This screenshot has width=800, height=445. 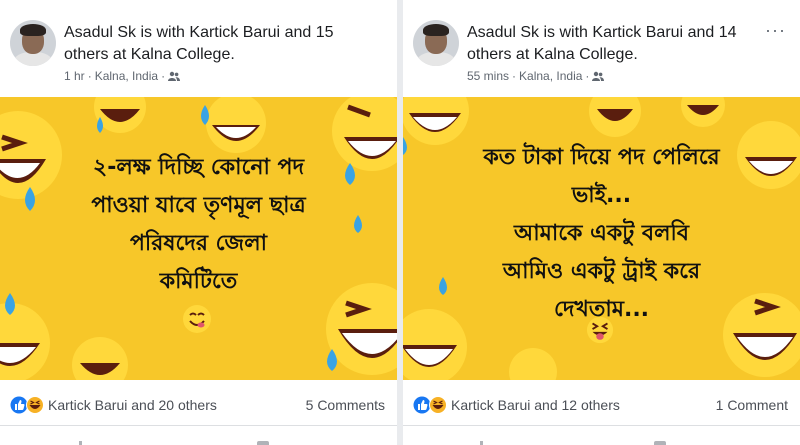 I want to click on caption-line: পরিষদের জেলা, so click(x=198, y=243).